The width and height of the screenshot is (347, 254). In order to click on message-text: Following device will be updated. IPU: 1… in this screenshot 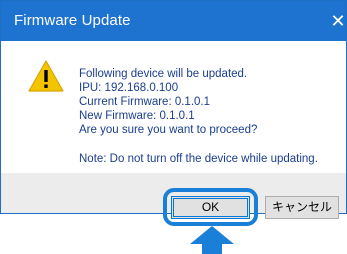, I will do `click(168, 102)`.